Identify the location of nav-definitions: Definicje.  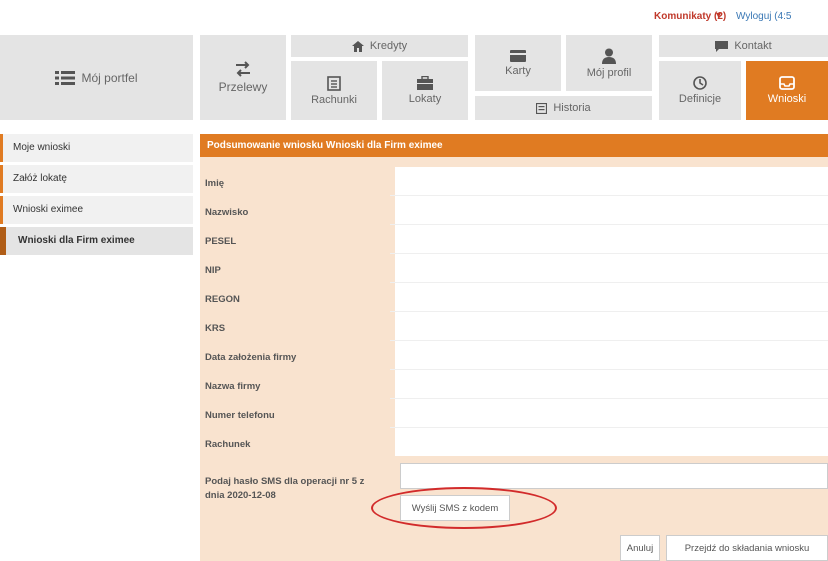
(700, 90).